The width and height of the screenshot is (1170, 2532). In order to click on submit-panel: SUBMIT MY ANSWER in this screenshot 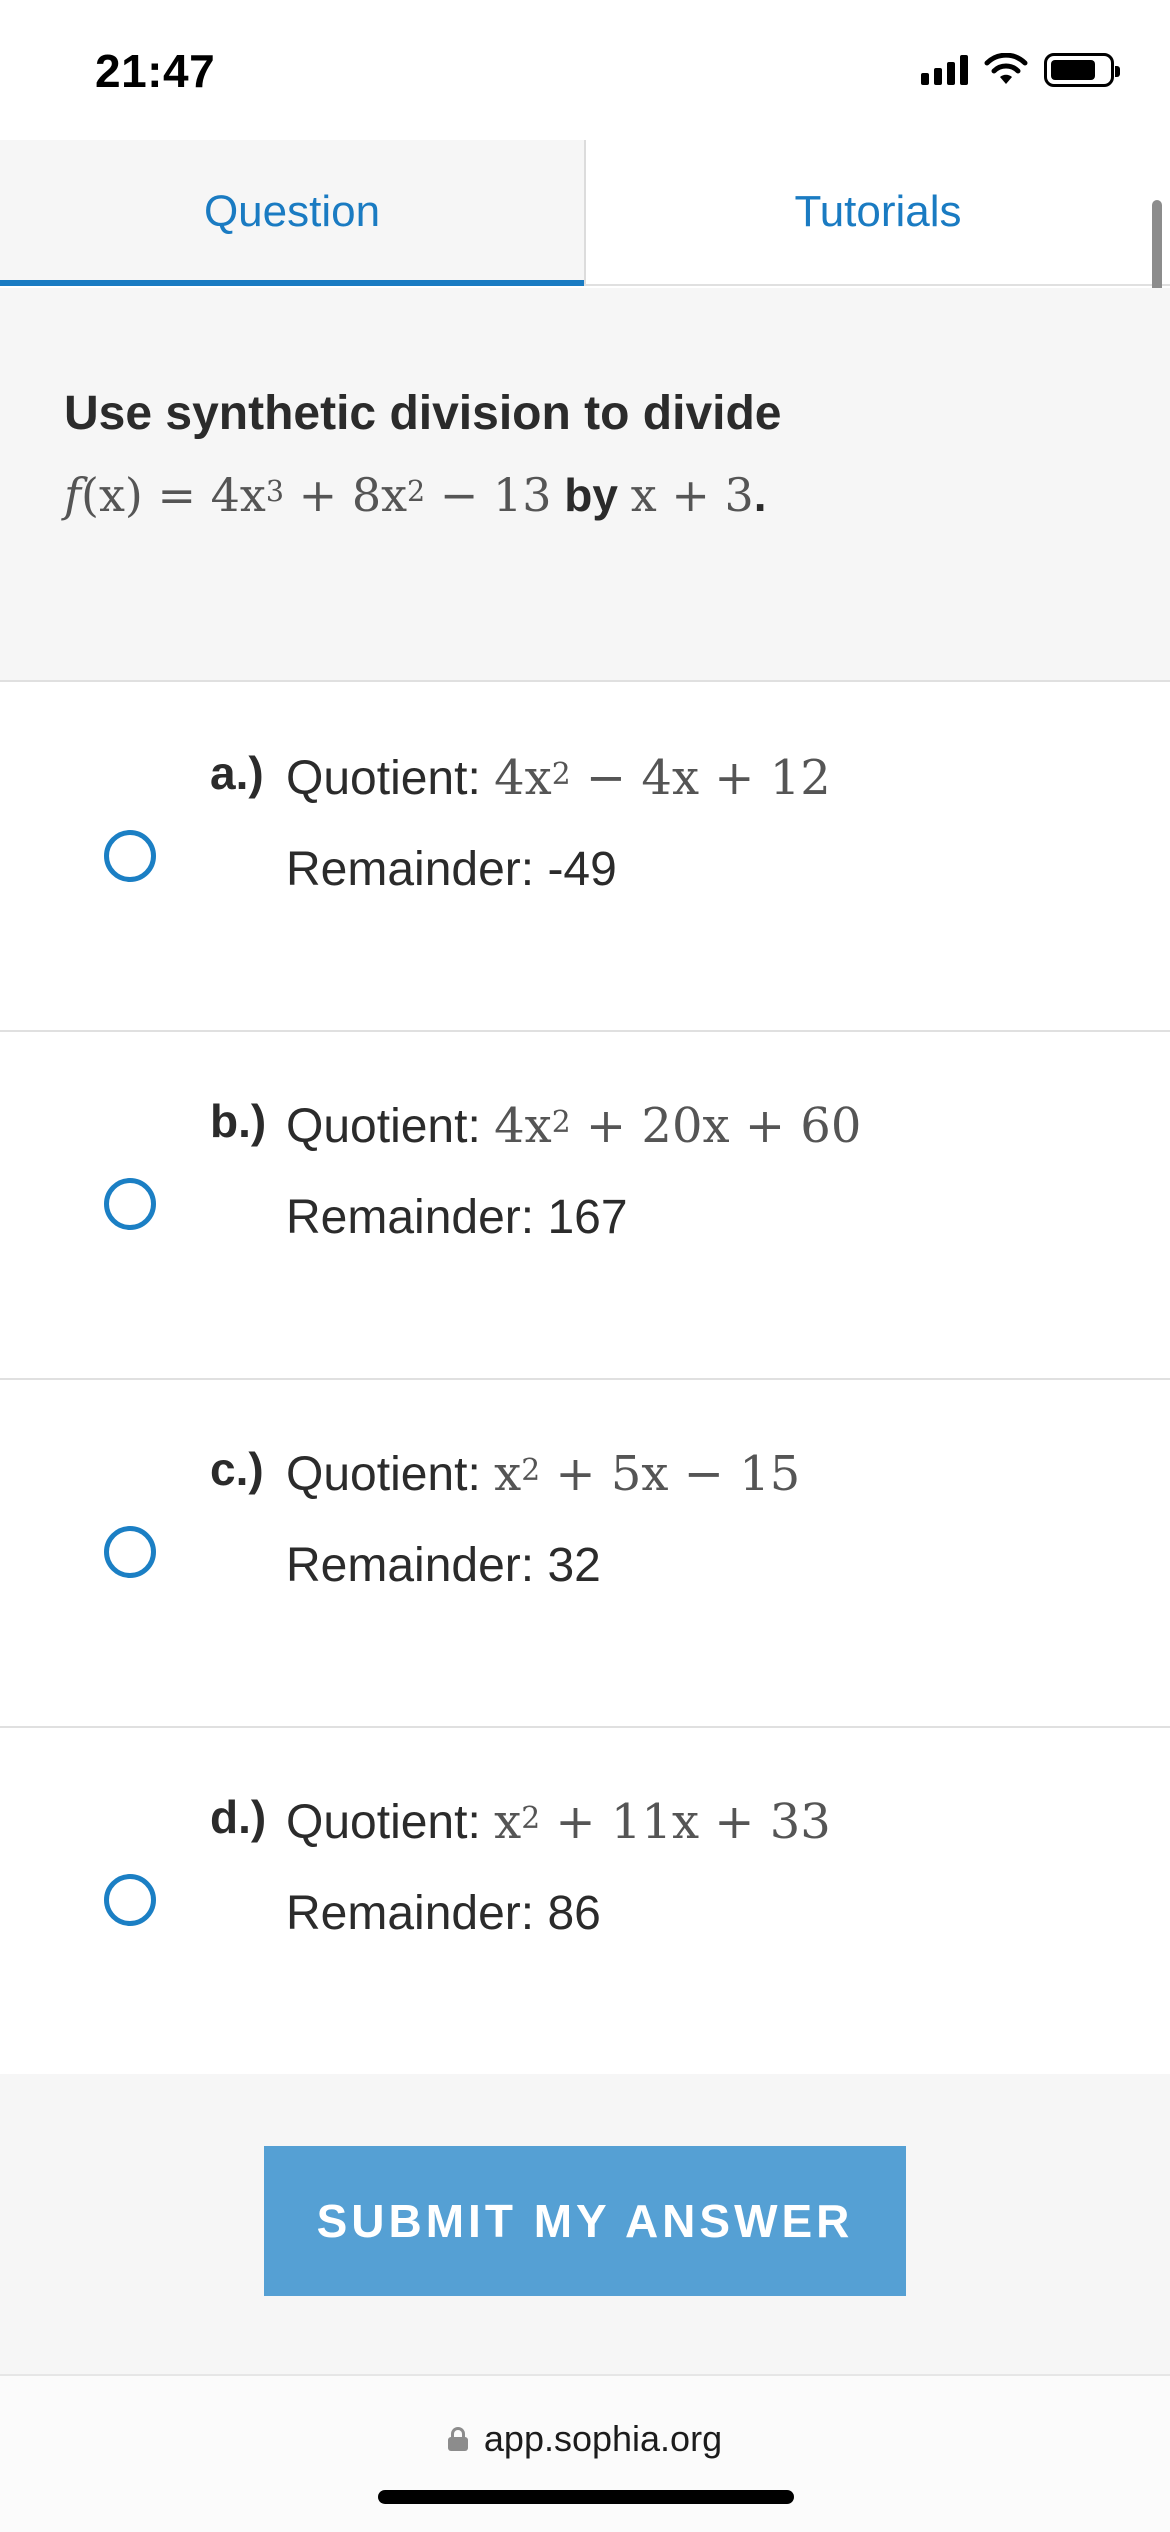, I will do `click(585, 2225)`.